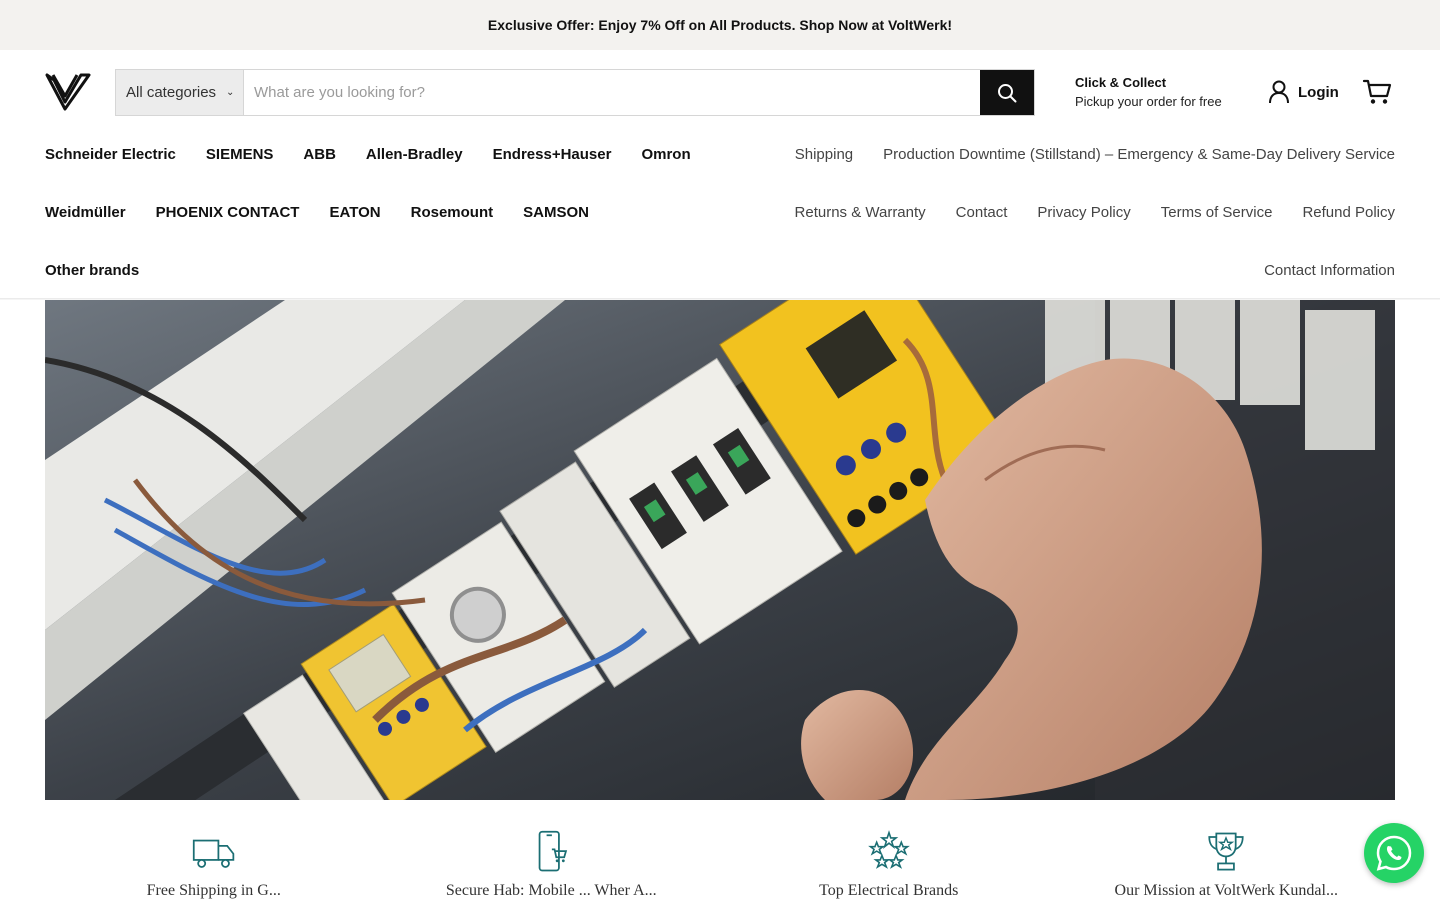 Image resolution: width=1440 pixels, height=900 pixels. Describe the element at coordinates (230, 92) in the screenshot. I see `chevron-down-icon: ⌄` at that location.